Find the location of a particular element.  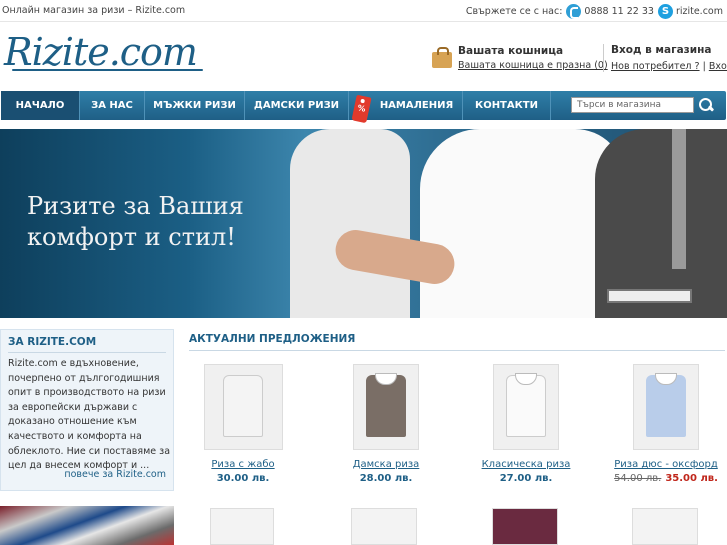

login-link: Вход is located at coordinates (718, 66).